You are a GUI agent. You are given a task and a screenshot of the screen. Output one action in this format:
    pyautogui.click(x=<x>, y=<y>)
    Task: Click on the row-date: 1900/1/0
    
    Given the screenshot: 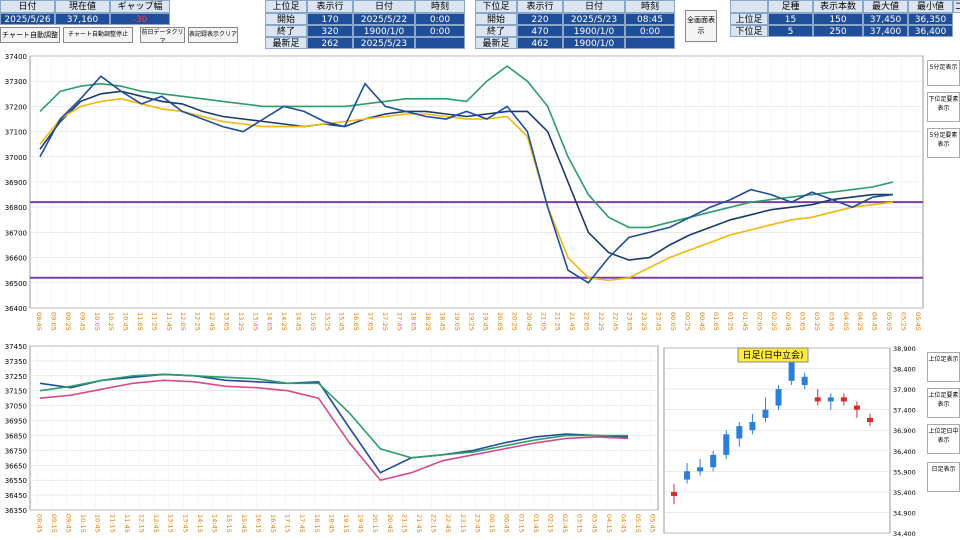 What is the action you would take?
    pyautogui.click(x=594, y=31)
    